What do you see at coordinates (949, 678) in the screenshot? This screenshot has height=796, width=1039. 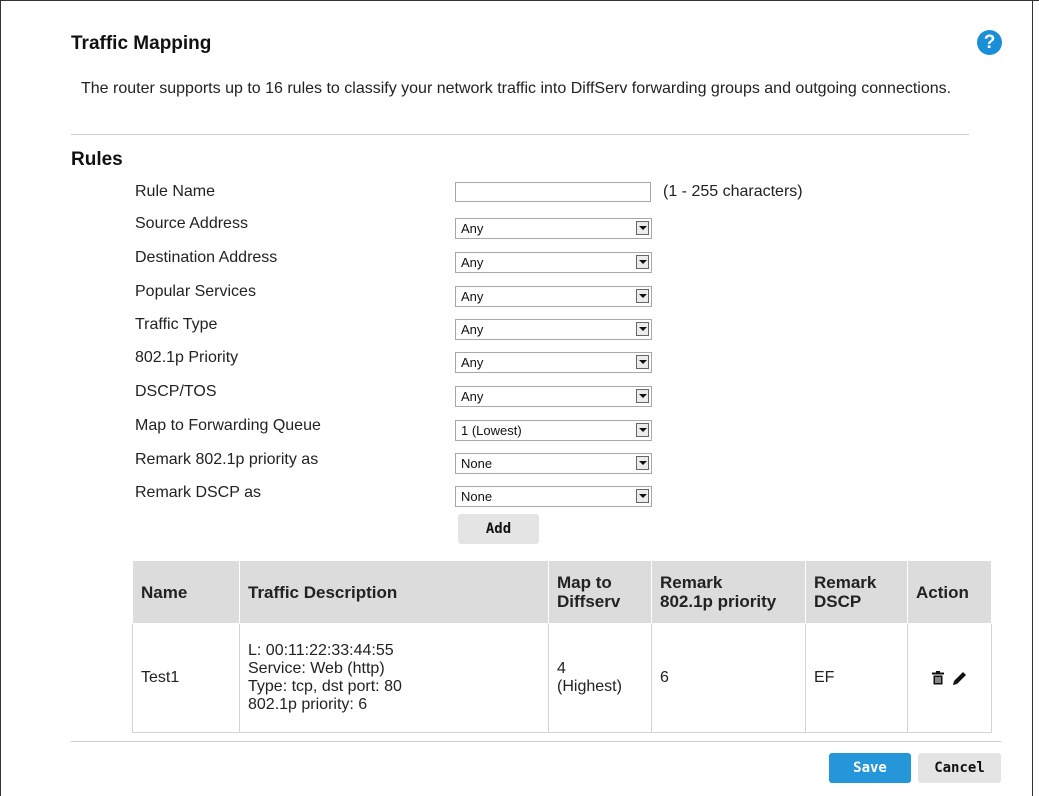 I see `cell-action` at bounding box center [949, 678].